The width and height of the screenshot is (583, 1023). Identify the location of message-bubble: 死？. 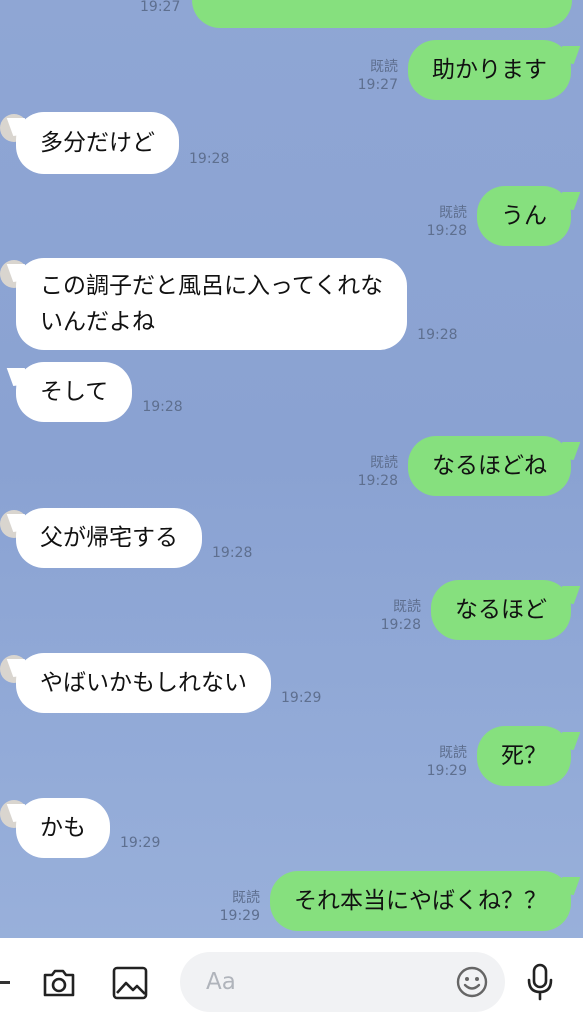
(524, 756).